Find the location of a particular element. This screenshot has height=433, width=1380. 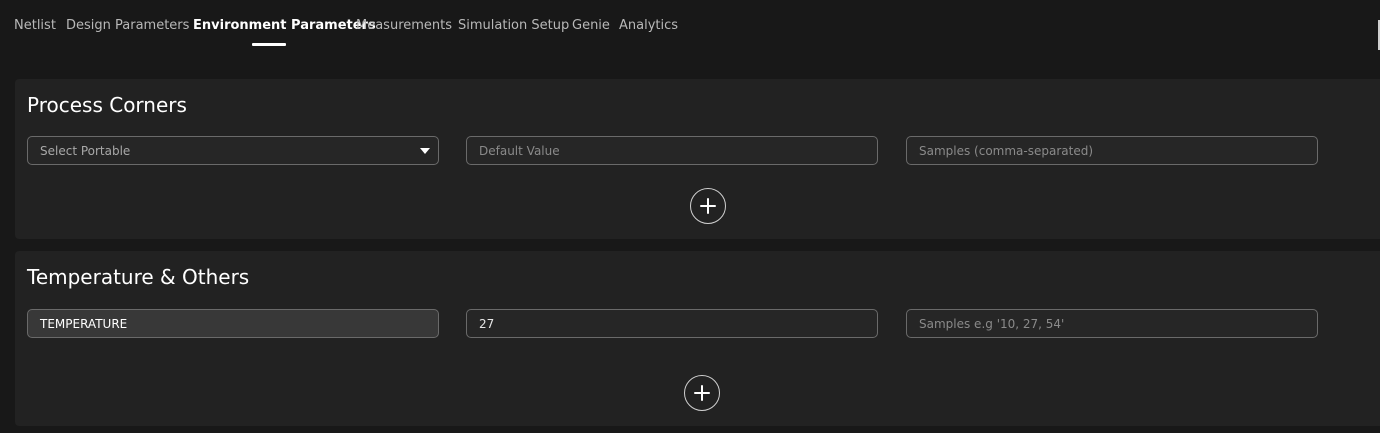

tab-simulation-setup: Simulation Setup is located at coordinates (513, 26).